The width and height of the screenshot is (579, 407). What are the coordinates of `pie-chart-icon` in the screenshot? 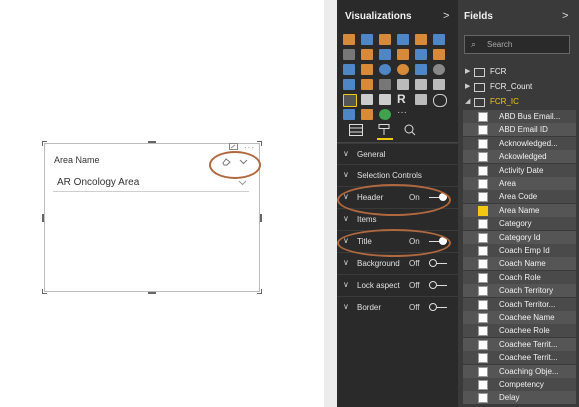 It's located at (385, 69).